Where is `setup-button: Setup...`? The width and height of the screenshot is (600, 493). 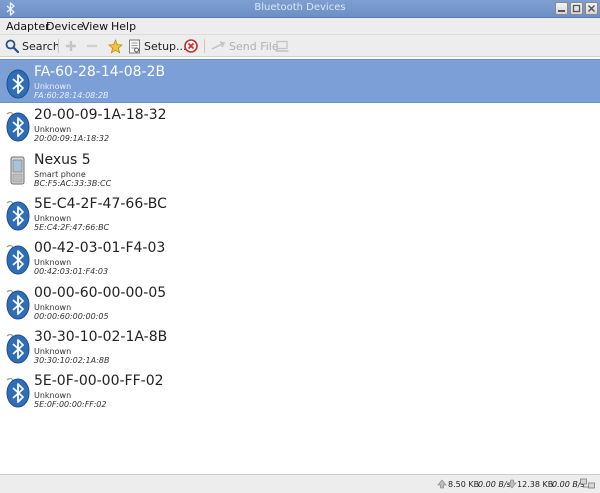 setup-button: Setup... is located at coordinates (157, 46).